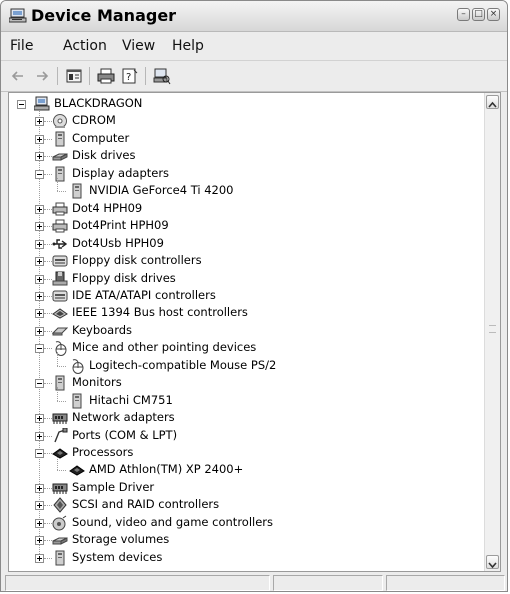 Image resolution: width=510 pixels, height=594 pixels. Describe the element at coordinates (103, 452) in the screenshot. I see `tree-item-label: Processors` at that location.